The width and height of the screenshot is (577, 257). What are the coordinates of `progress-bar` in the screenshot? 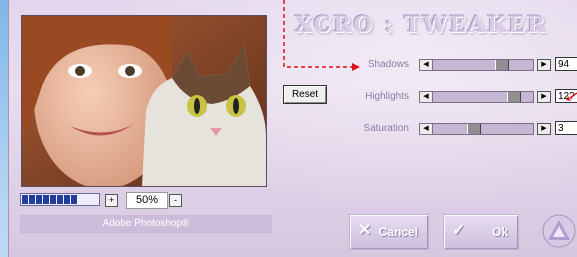 It's located at (60, 199).